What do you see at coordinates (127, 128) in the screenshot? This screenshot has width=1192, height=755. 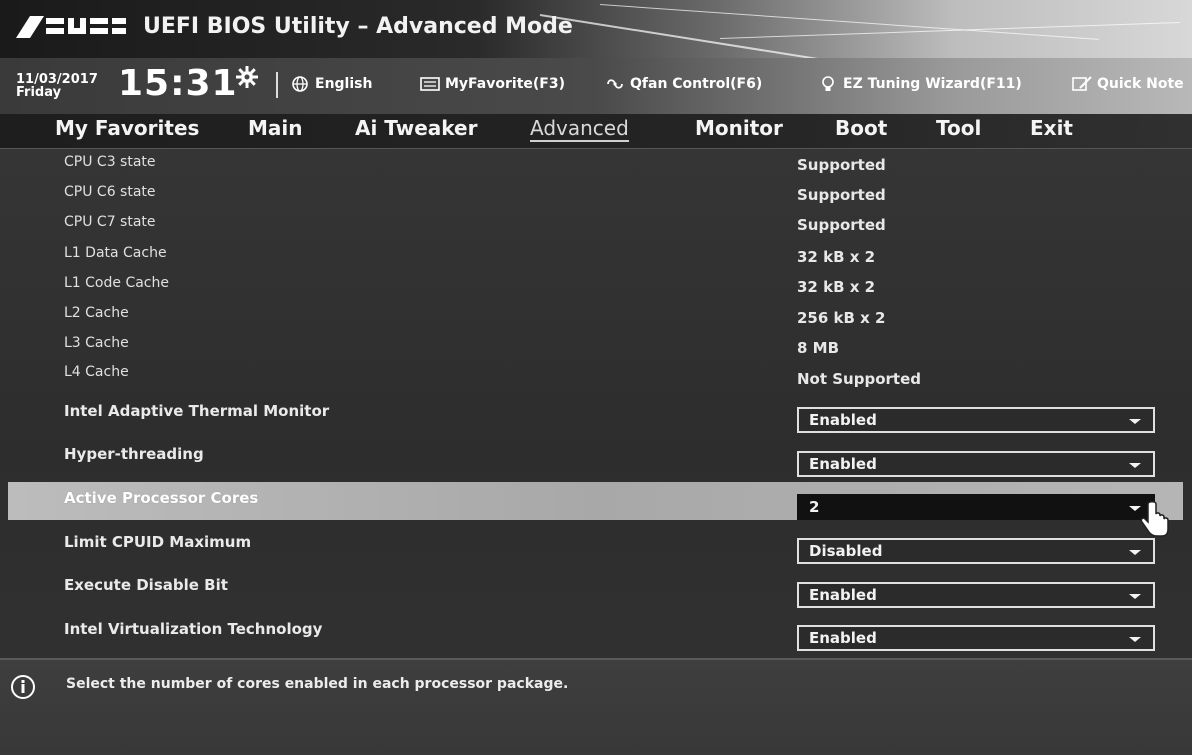 I see `tab-my-favorites: My Favorites` at bounding box center [127, 128].